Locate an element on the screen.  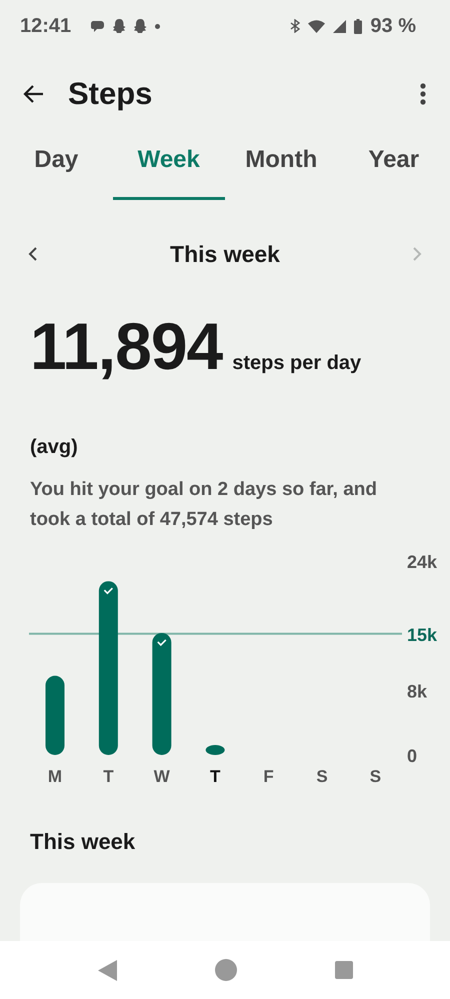
recents-nav-icon is located at coordinates (343, 970).